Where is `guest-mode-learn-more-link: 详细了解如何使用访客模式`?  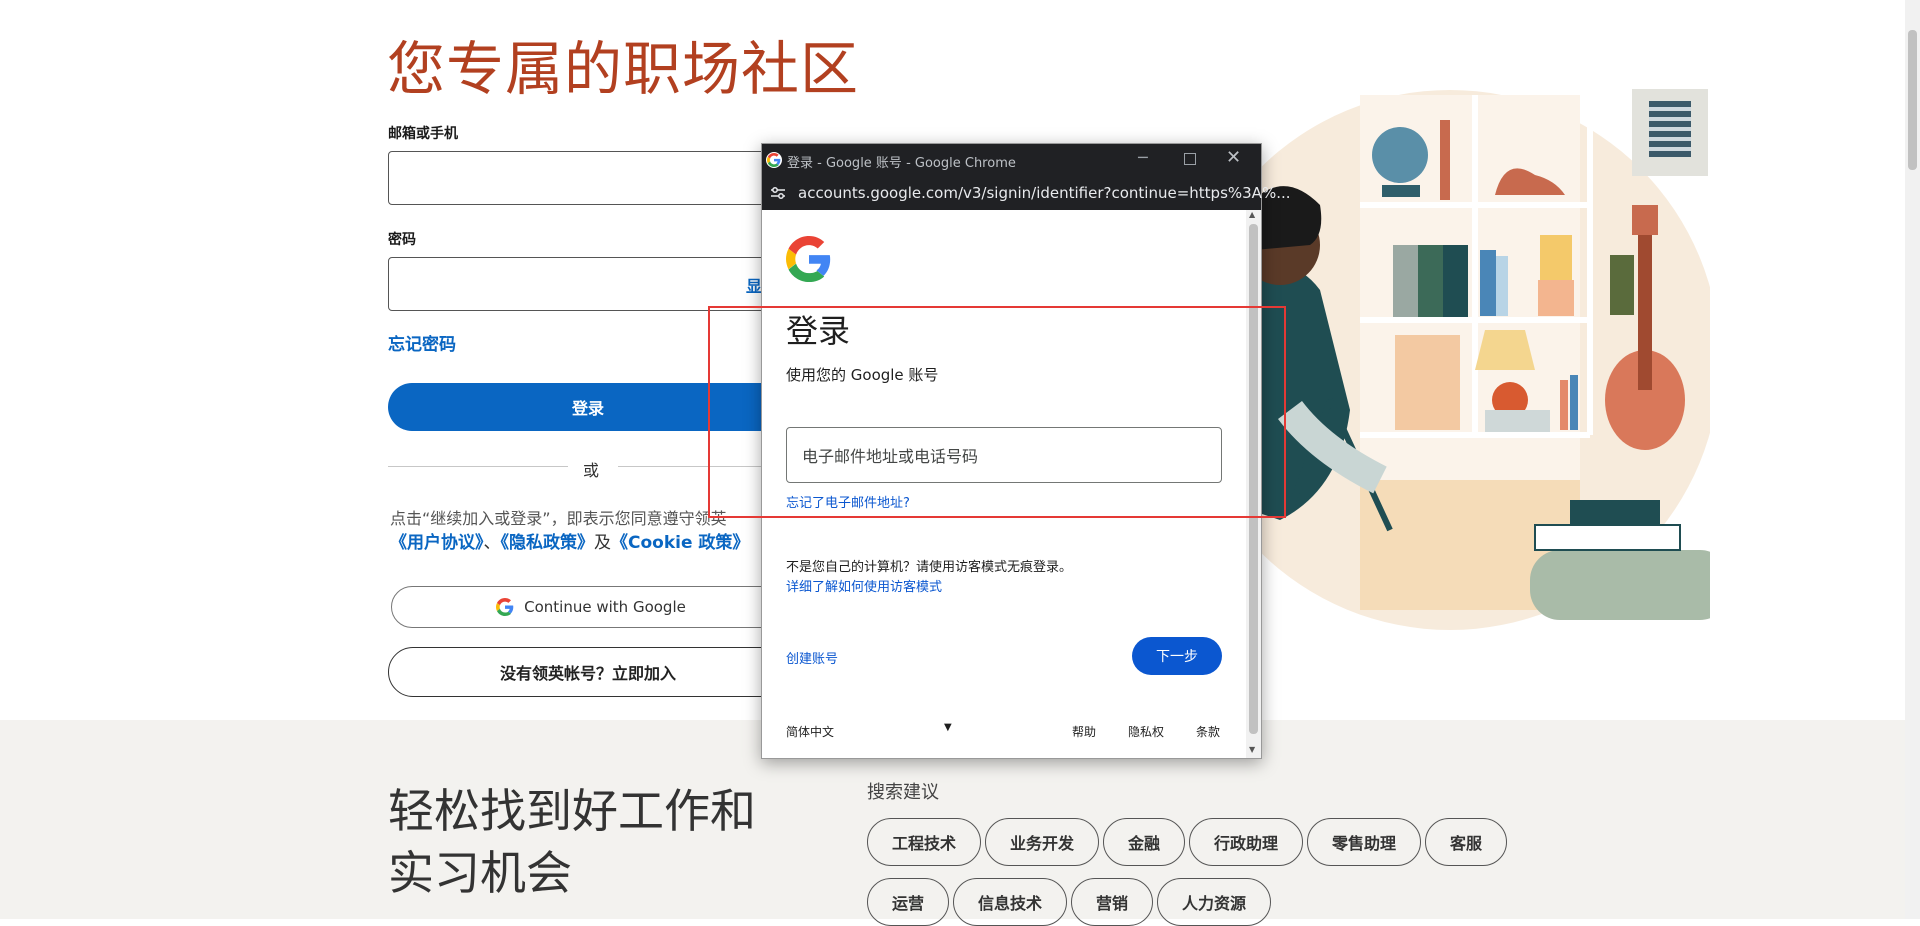 guest-mode-learn-more-link: 详细了解如何使用访客模式 is located at coordinates (864, 585).